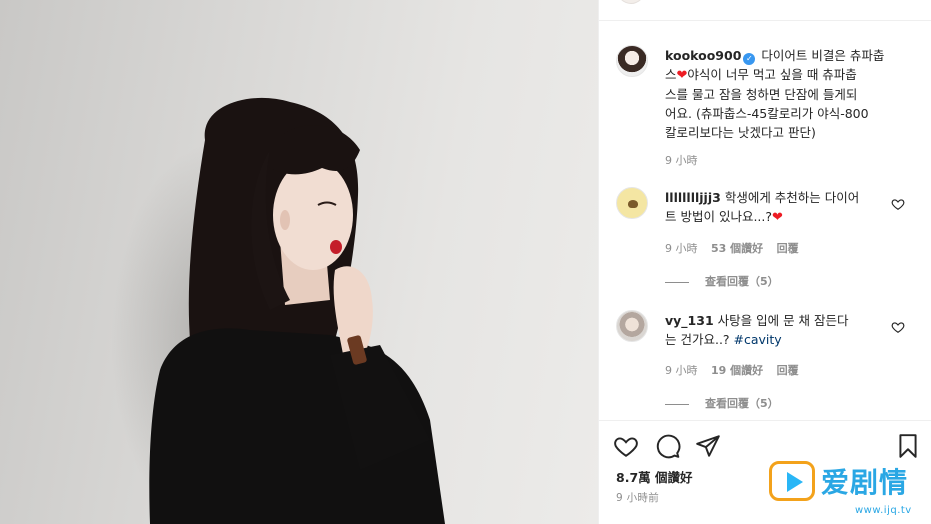 This screenshot has height=524, width=931. Describe the element at coordinates (795, 482) in the screenshot. I see `play-icon` at that location.